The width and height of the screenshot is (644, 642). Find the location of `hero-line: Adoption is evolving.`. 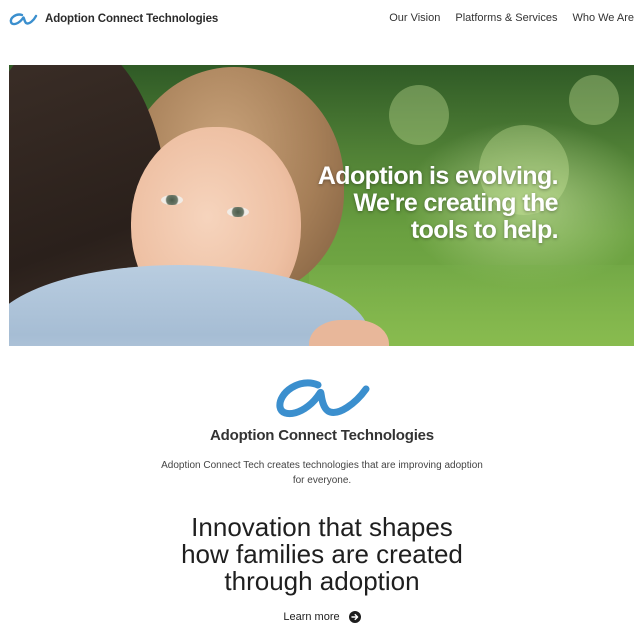

hero-line: Adoption is evolving. is located at coordinates (438, 176).